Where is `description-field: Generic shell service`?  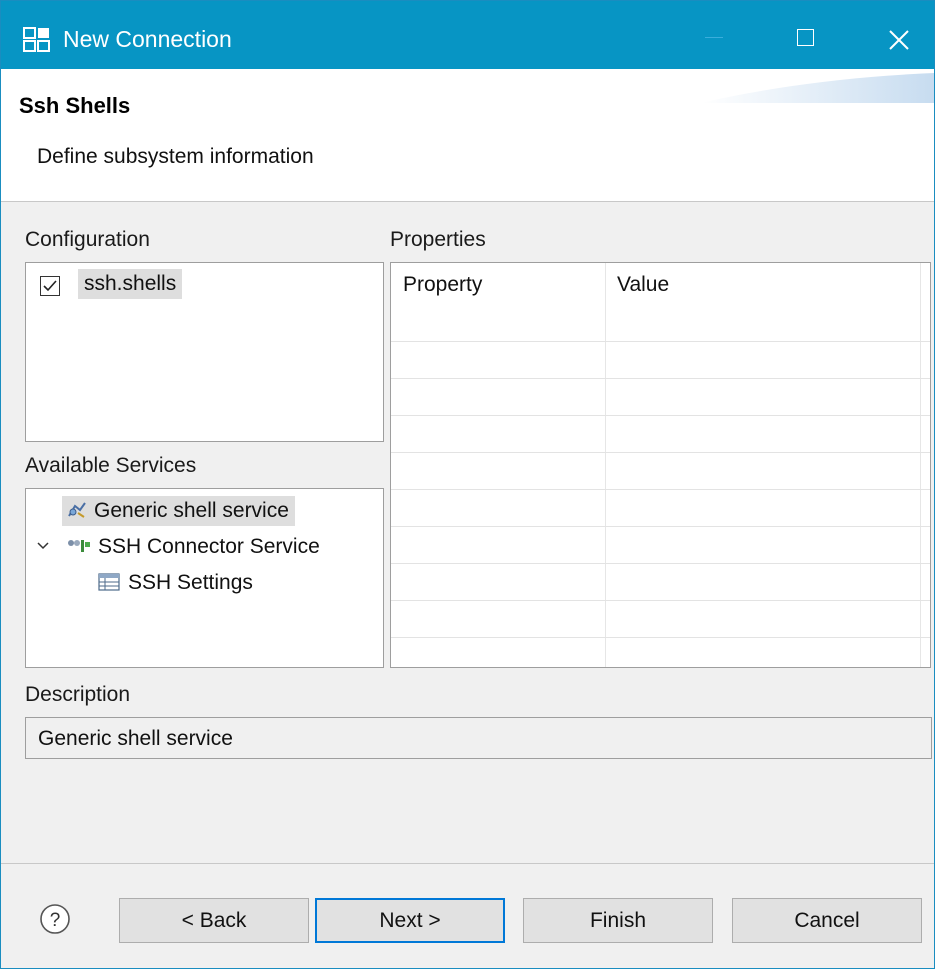
description-field: Generic shell service is located at coordinates (478, 738).